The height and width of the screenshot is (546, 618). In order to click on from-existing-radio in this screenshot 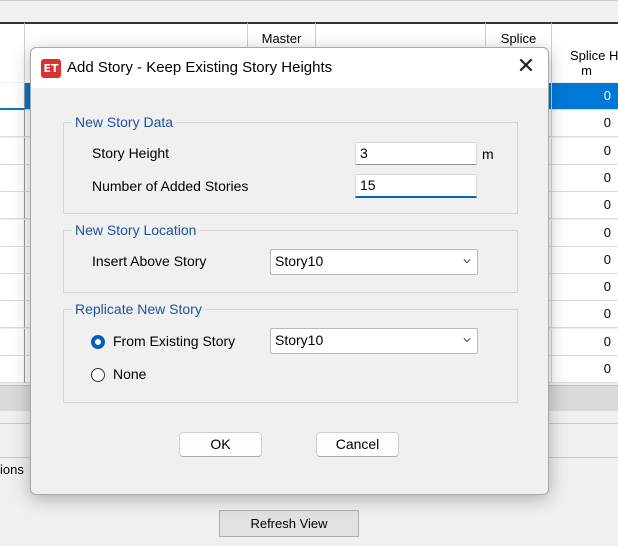, I will do `click(98, 342)`.